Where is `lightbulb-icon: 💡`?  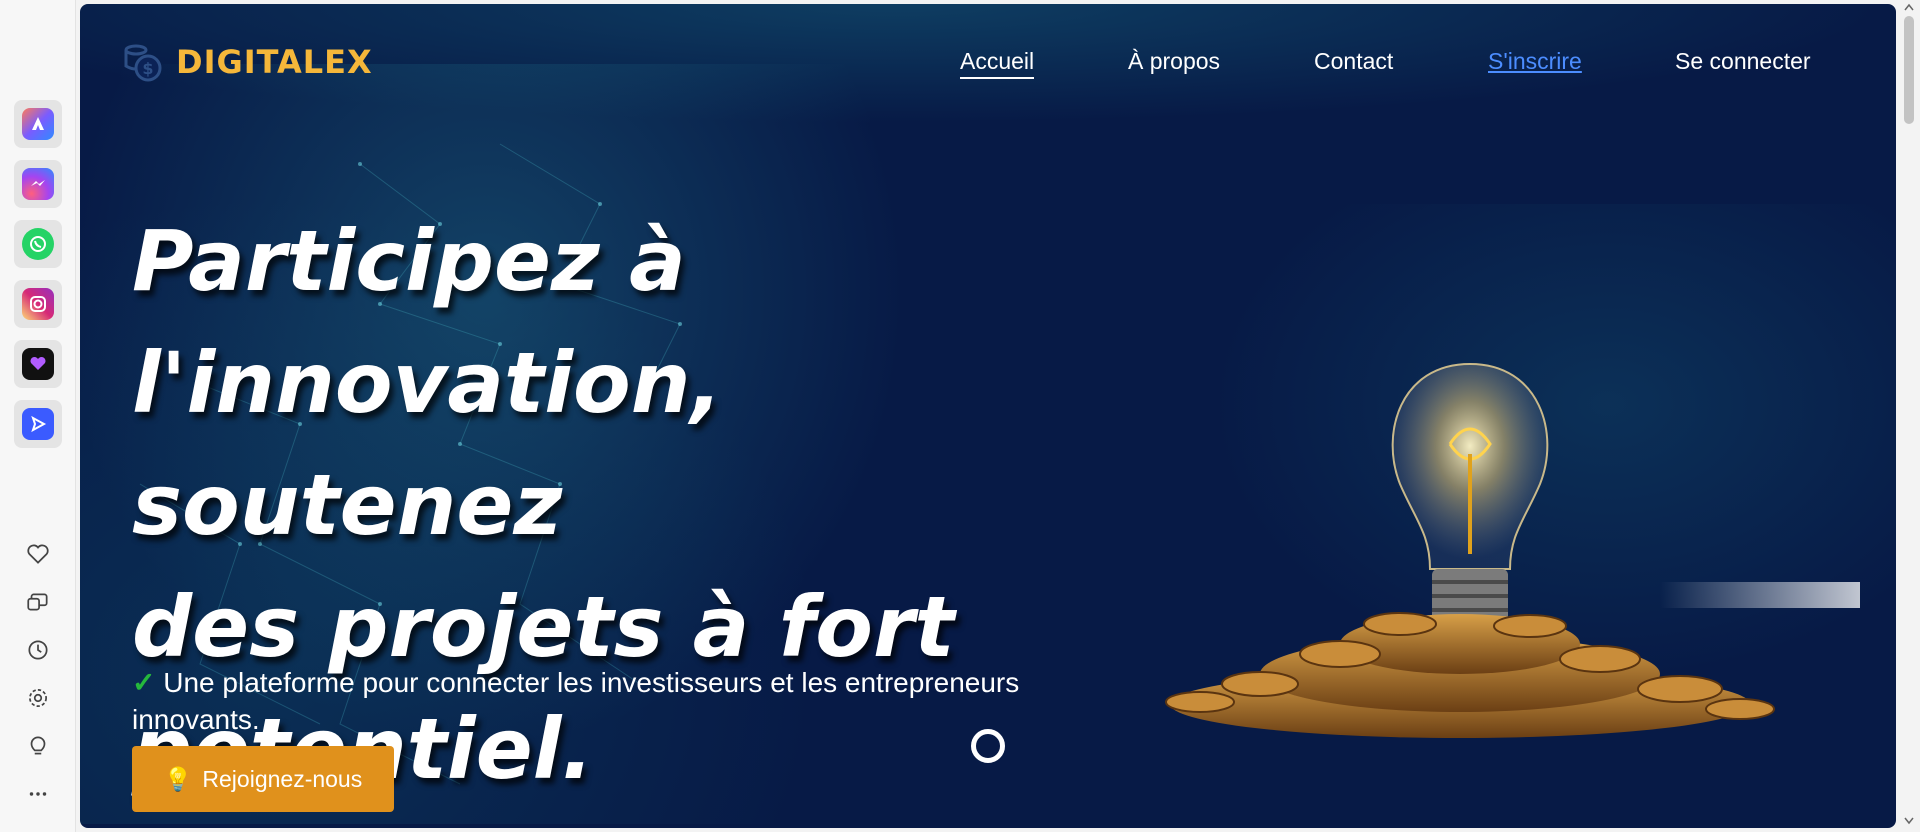 lightbulb-icon: 💡 is located at coordinates (178, 778).